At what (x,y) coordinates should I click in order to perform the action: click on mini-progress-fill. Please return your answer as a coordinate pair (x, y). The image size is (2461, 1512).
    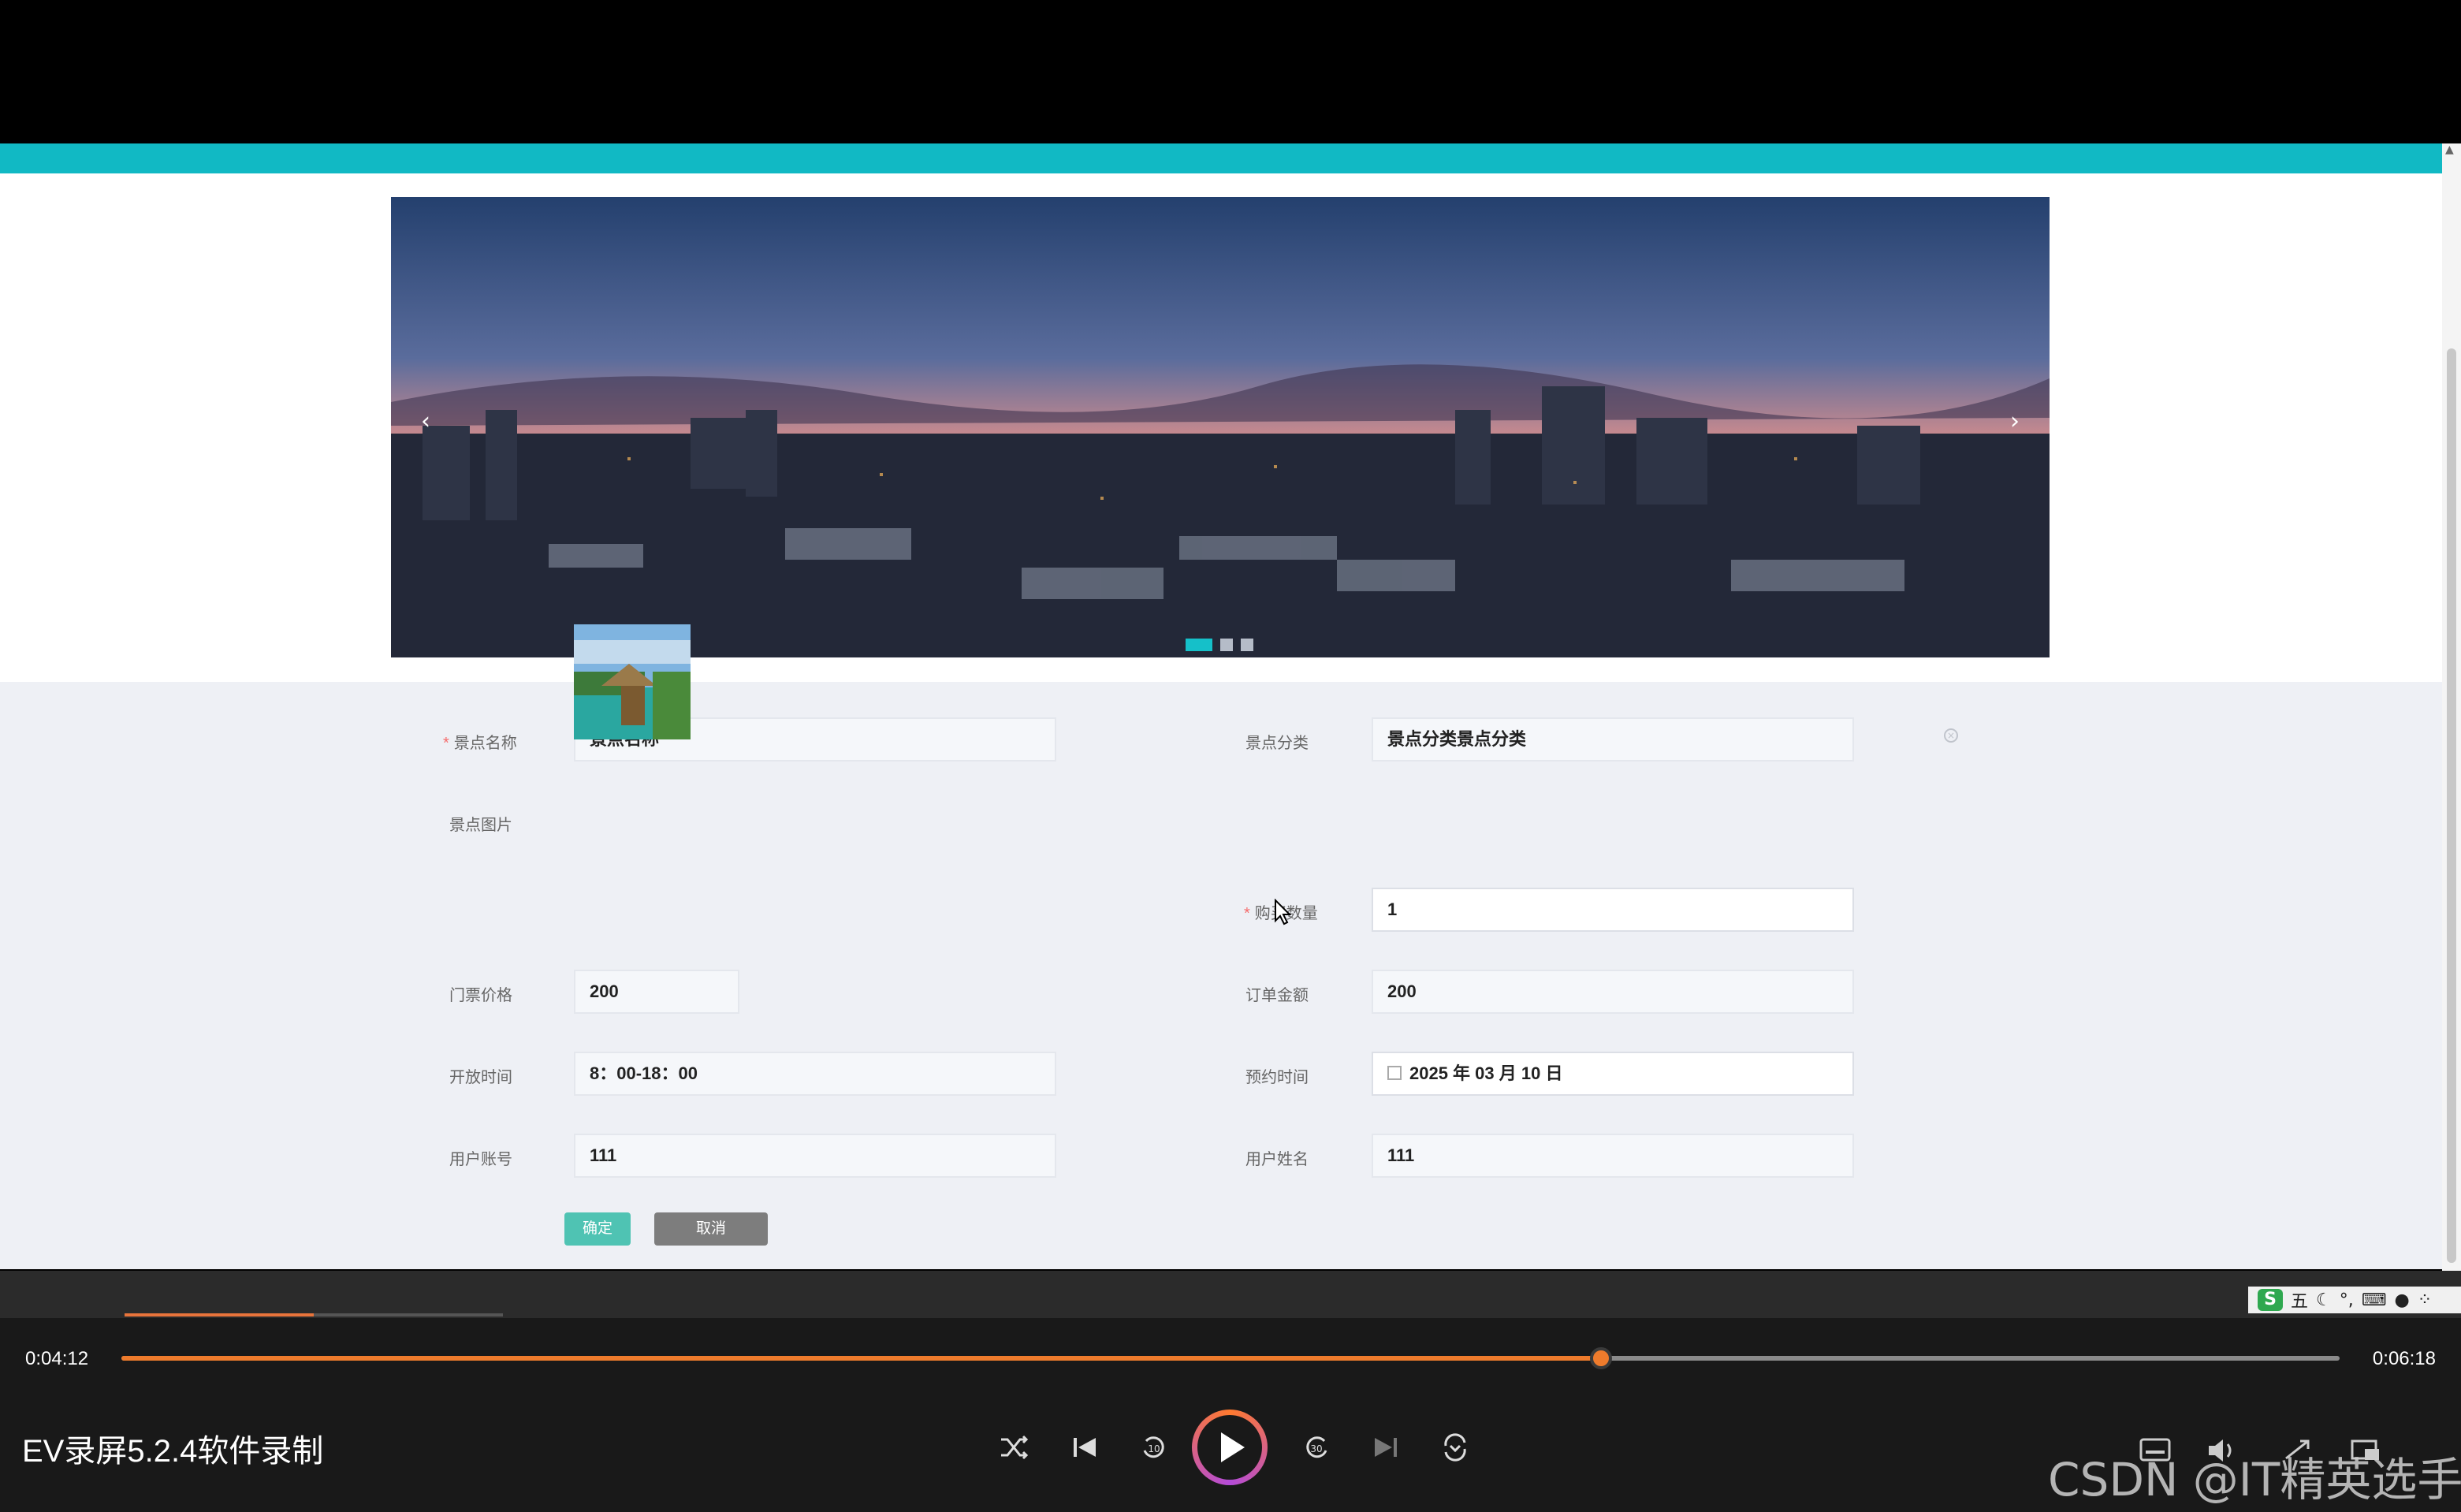
    Looking at the image, I should click on (219, 1314).